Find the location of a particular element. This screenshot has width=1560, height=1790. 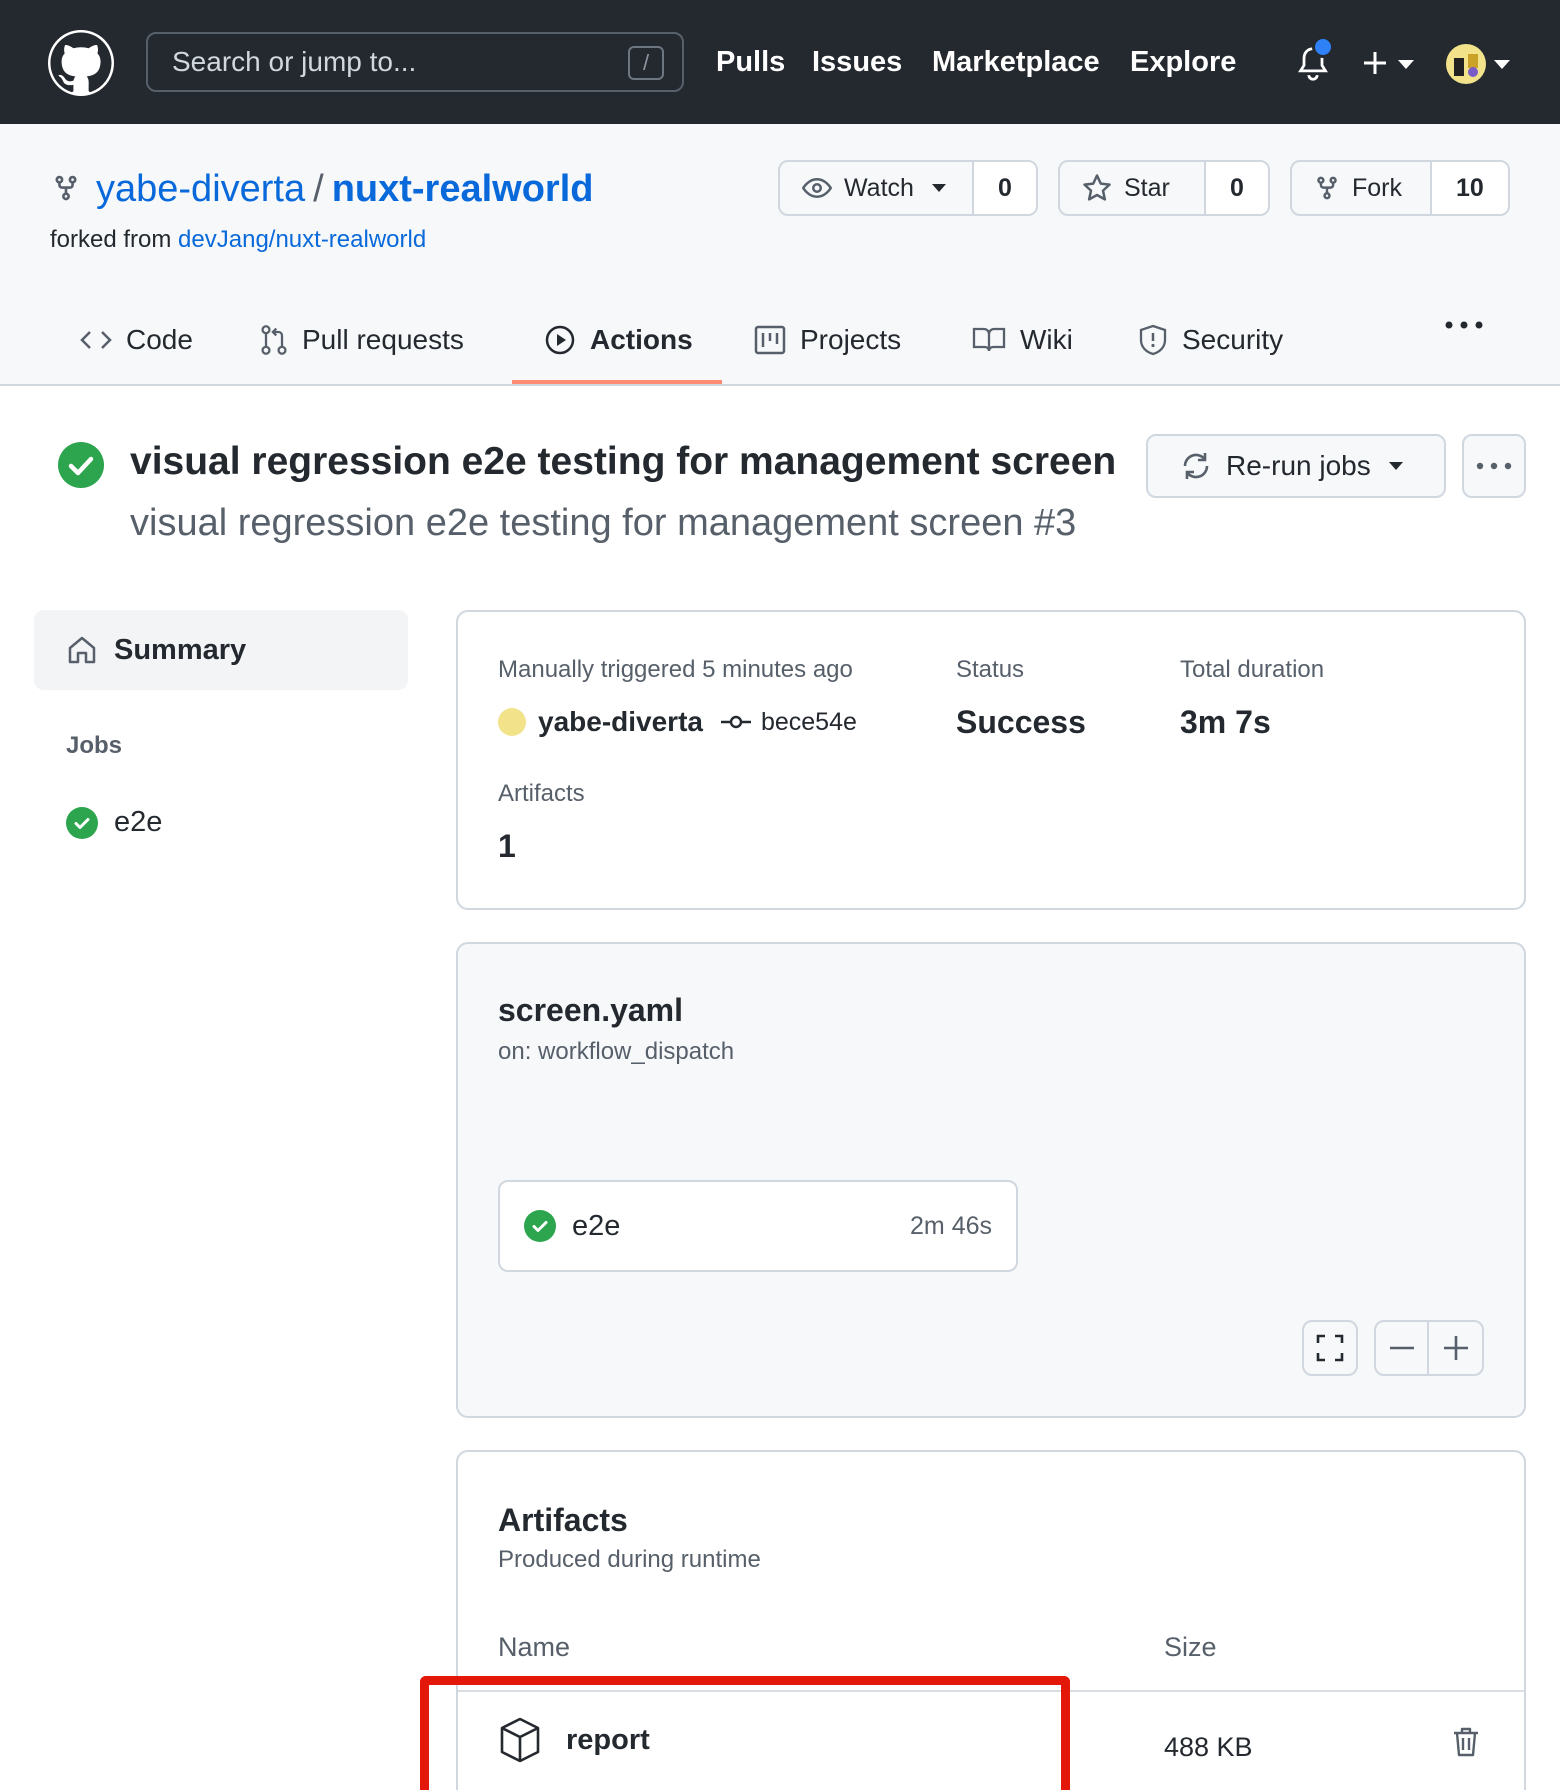

git-pull-request-icon is located at coordinates (274, 340).